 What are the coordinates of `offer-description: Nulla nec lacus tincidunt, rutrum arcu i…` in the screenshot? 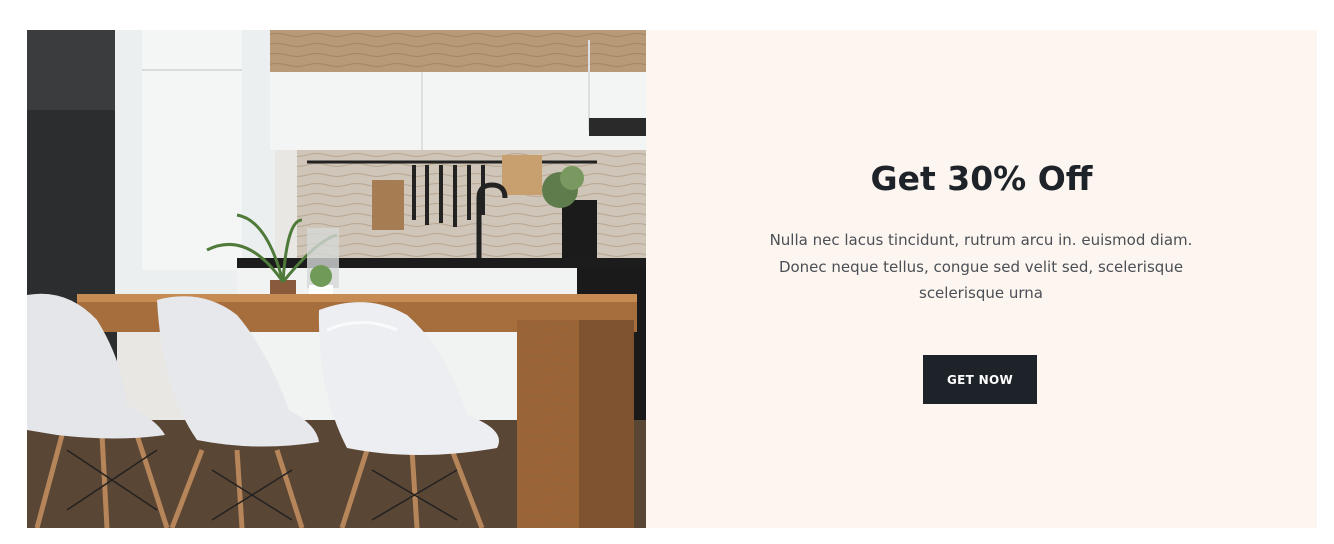 It's located at (981, 266).